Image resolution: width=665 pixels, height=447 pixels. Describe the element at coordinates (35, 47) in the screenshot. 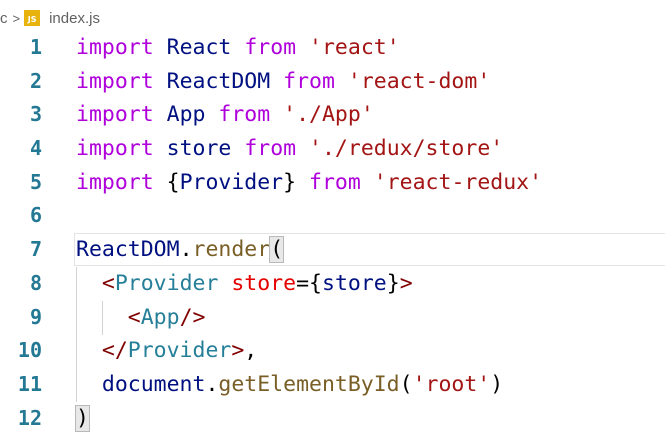

I see `line-number: 1` at that location.